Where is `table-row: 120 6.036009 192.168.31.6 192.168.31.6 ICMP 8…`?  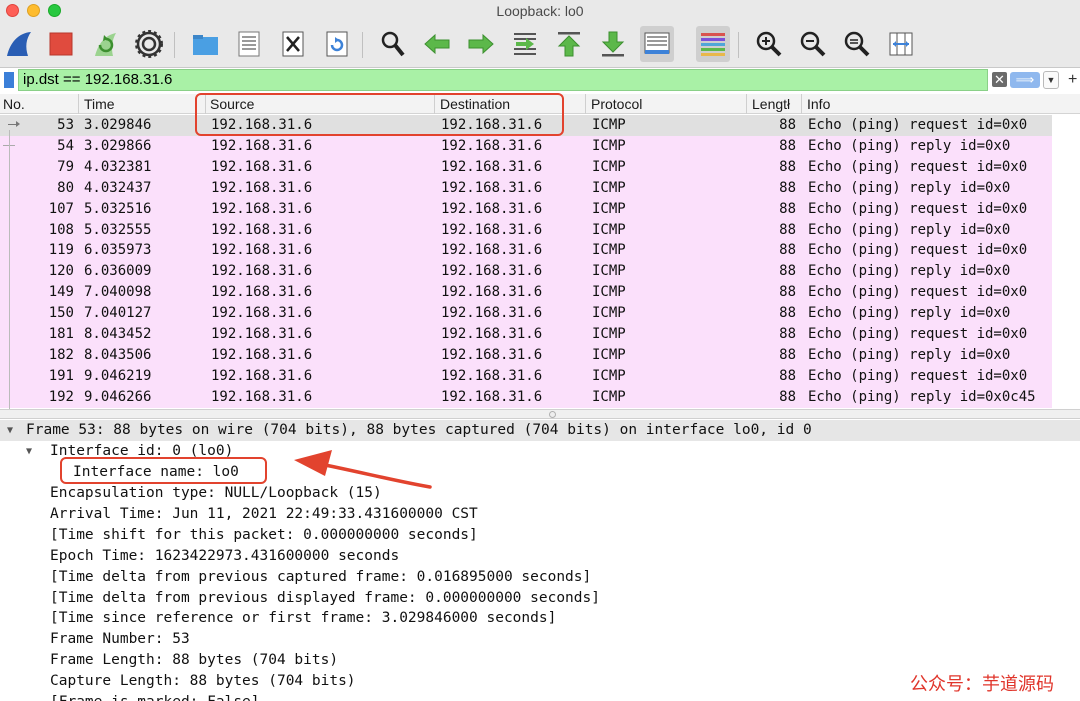 table-row: 120 6.036009 192.168.31.6 192.168.31.6 ICMP 8… is located at coordinates (526, 272).